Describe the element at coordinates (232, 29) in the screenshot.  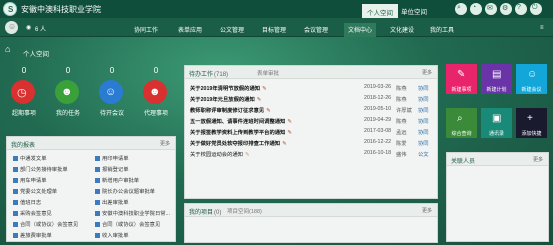
I see `nav-documents-official: 公文管理` at that location.